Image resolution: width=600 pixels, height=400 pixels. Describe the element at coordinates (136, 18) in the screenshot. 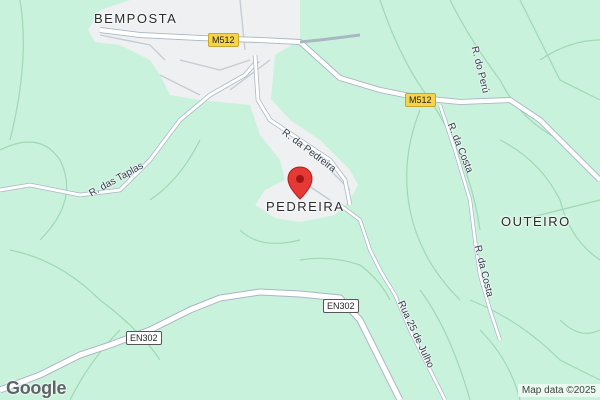

I see `place-label-bemposta: BEMPOSTA` at that location.